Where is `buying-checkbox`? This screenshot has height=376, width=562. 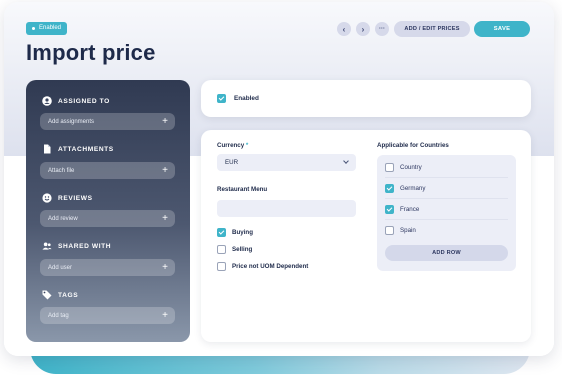 buying-checkbox is located at coordinates (221, 232).